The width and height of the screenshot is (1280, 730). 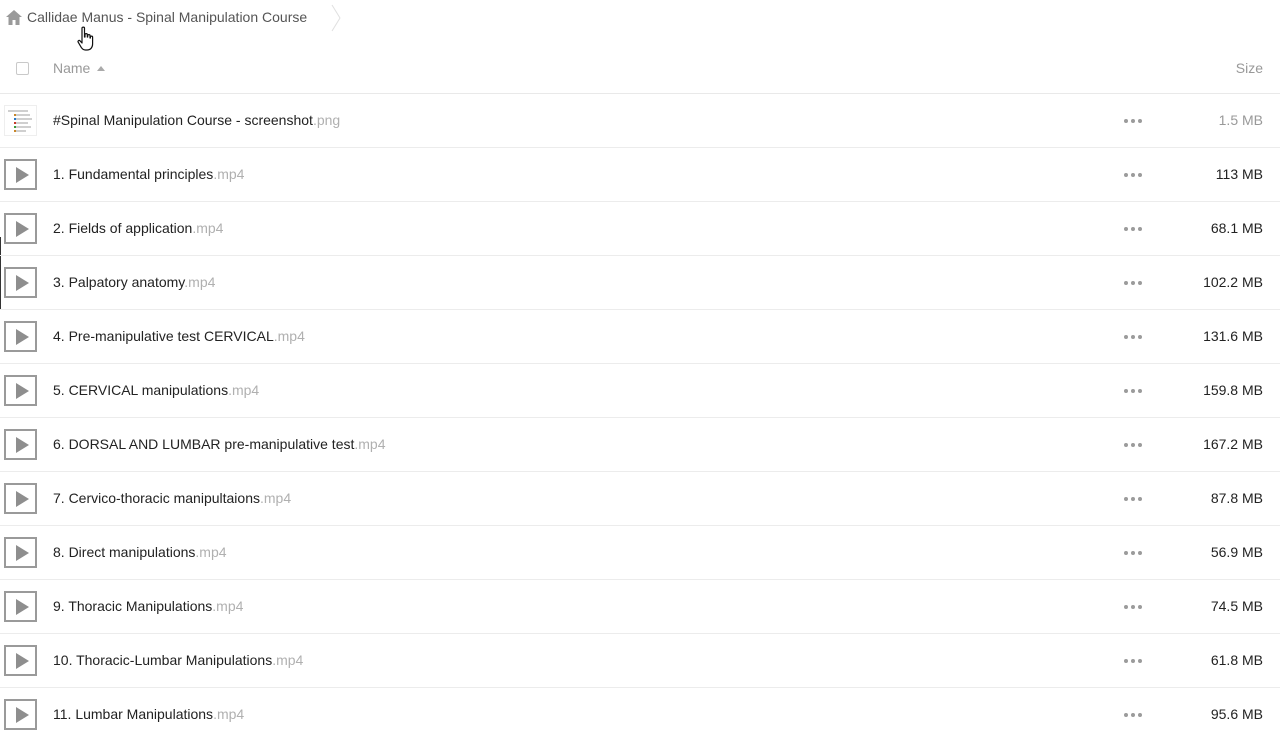 I want to click on file-row: 1. Fundamental principles.mp4 113 MB, so click(x=640, y=175).